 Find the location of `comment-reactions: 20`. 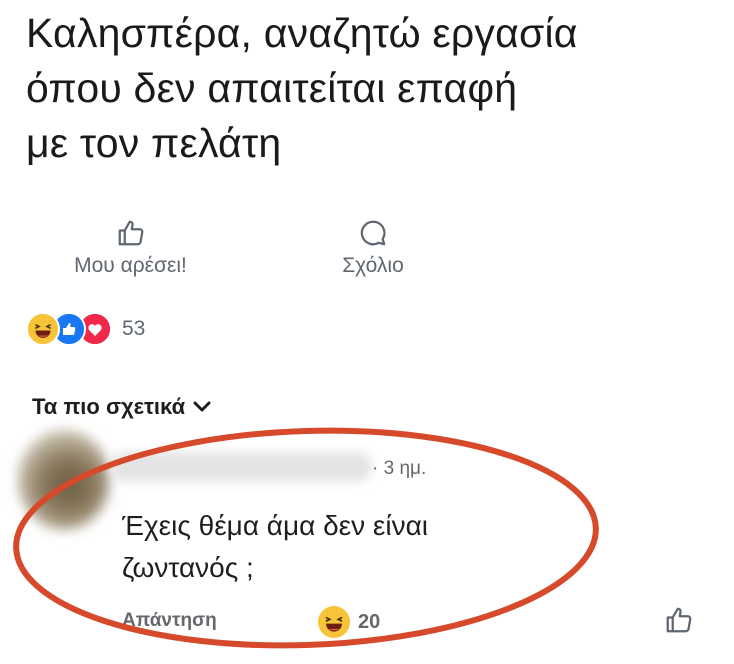

comment-reactions: 20 is located at coordinates (349, 622).